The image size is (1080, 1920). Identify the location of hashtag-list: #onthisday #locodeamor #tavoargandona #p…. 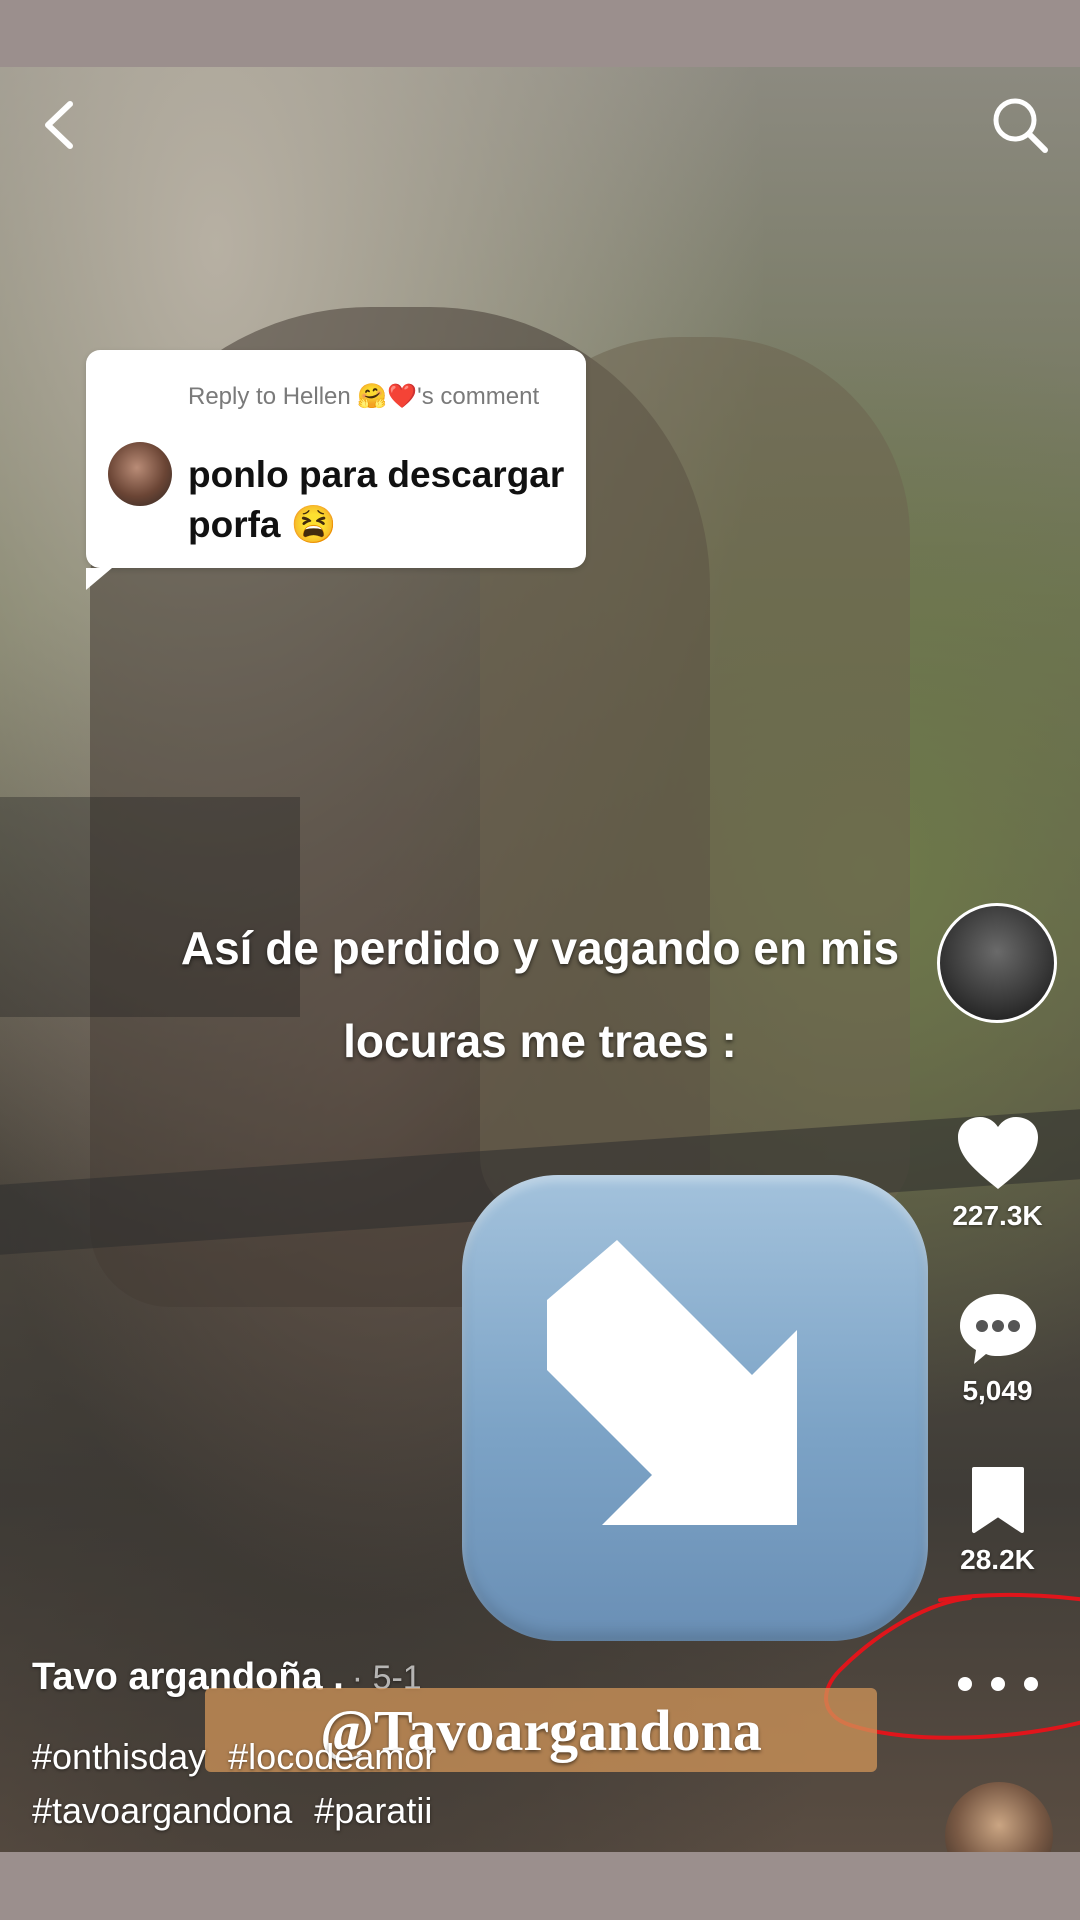
(482, 1784).